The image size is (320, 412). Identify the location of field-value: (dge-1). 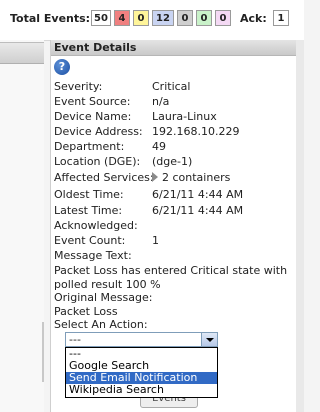
(172, 161).